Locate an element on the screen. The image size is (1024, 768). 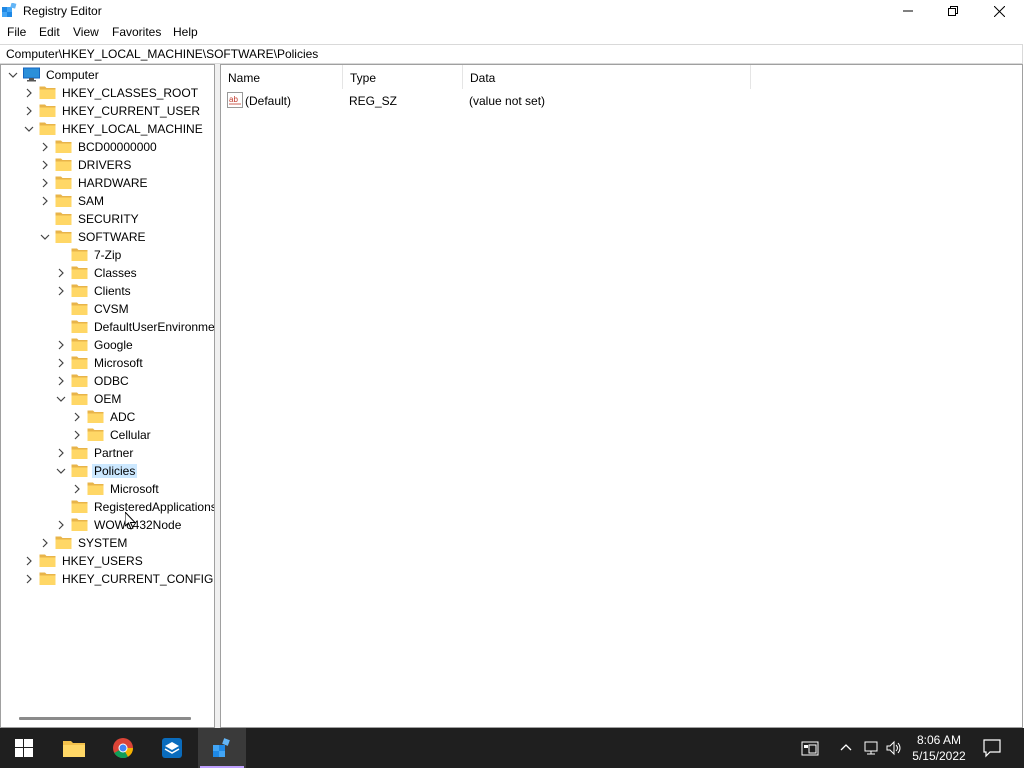
menu-favorites: Favorites is located at coordinates (136, 32).